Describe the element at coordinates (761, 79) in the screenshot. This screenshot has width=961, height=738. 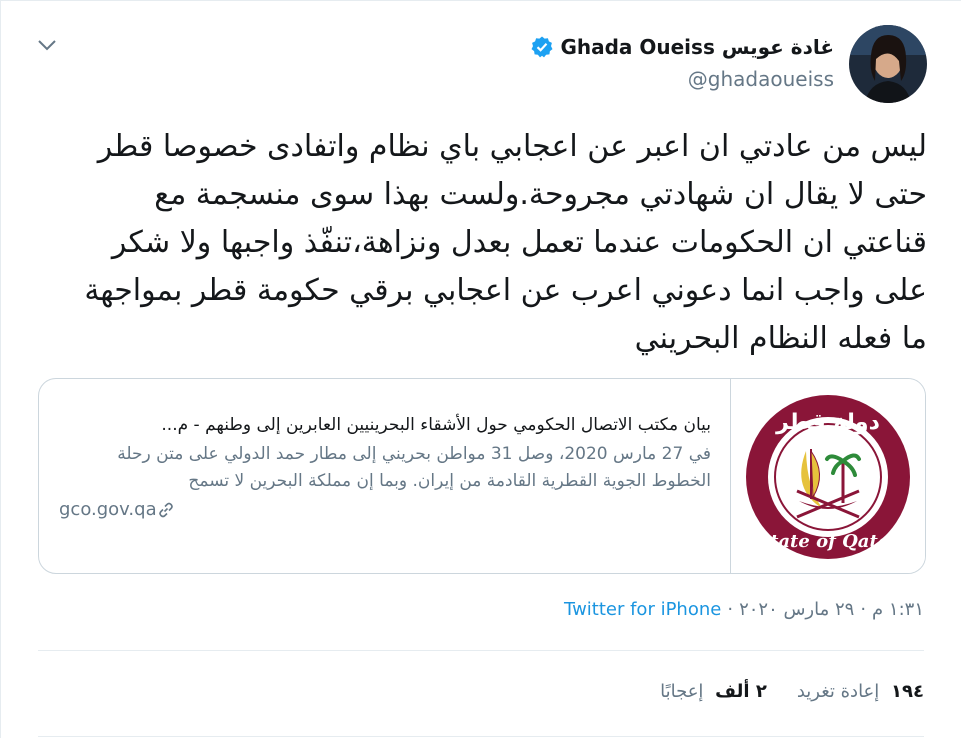
I see `author-handle: @ghadaoueiss` at that location.